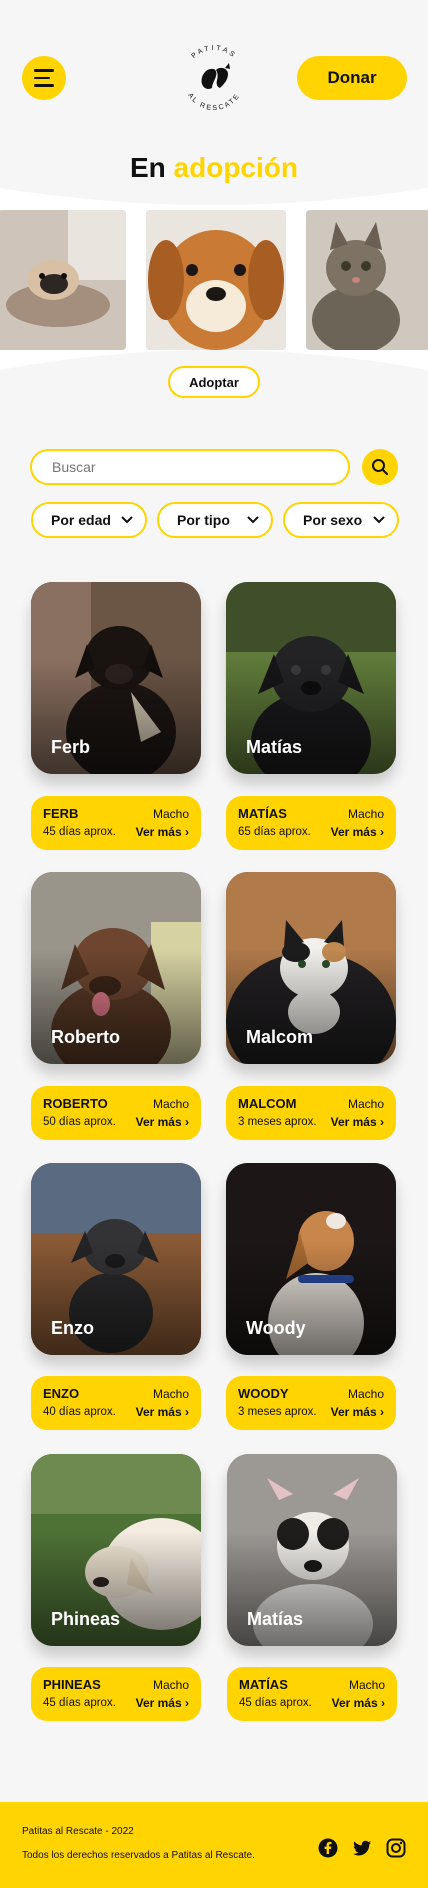 This screenshot has height=1888, width=428. I want to click on twitter-icon, so click(362, 1848).